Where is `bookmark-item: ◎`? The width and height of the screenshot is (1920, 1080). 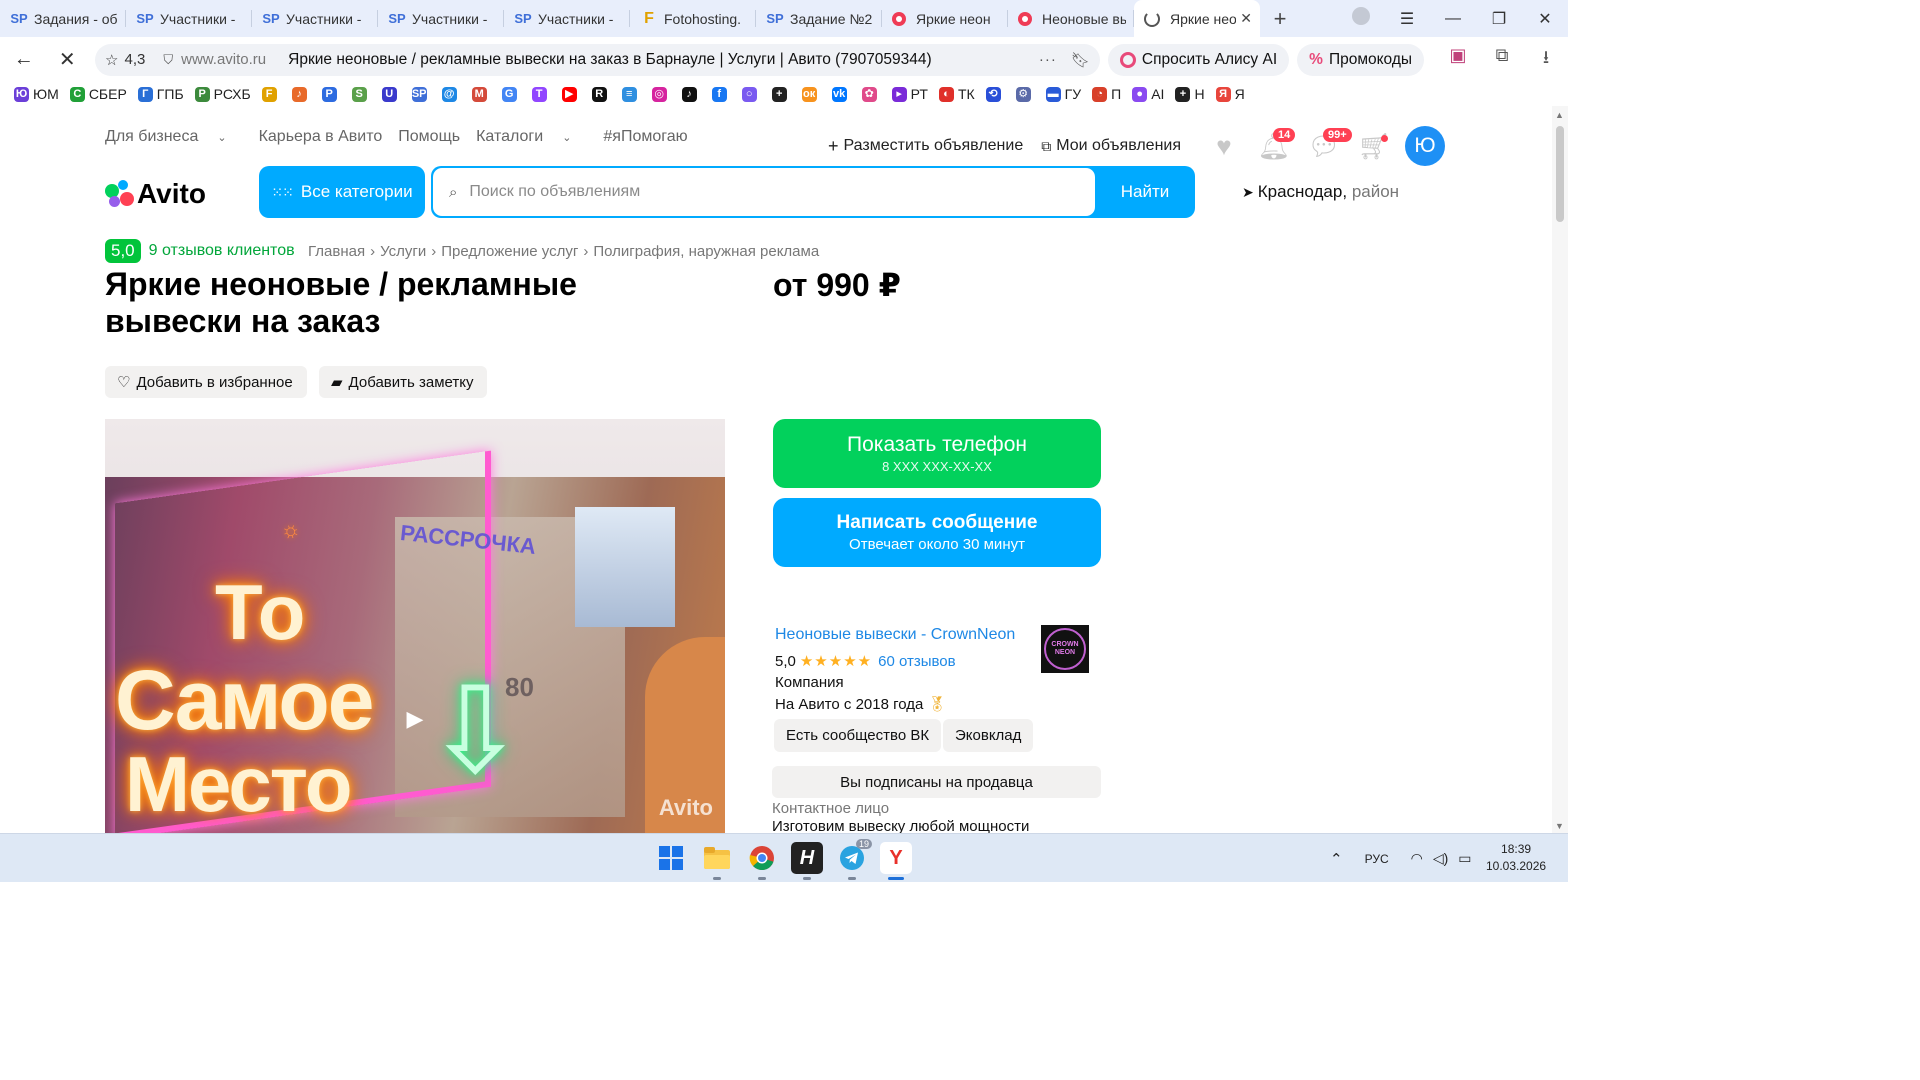
bookmark-item: ◎ is located at coordinates (661, 94).